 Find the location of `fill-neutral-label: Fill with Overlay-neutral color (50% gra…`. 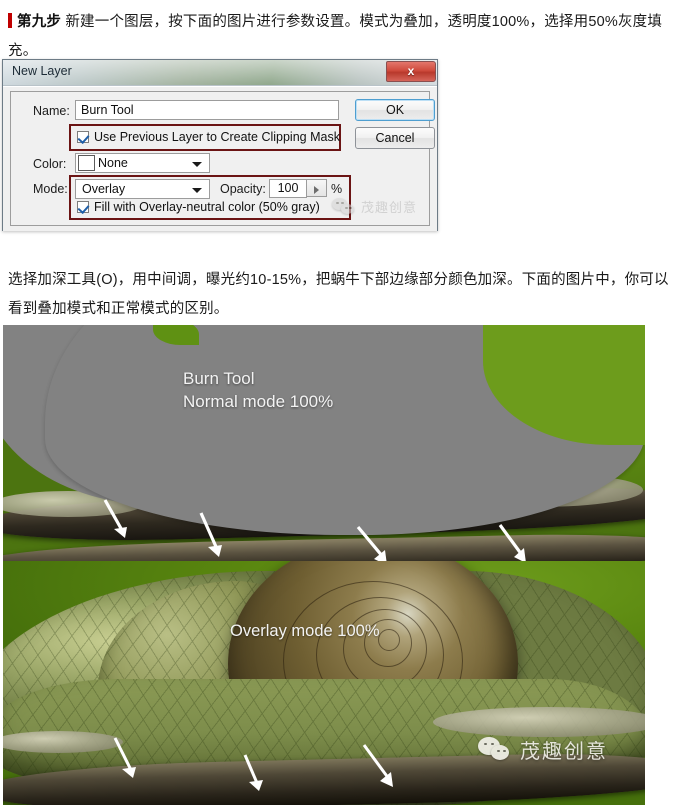

fill-neutral-label: Fill with Overlay-neutral color (50% gra… is located at coordinates (207, 207).